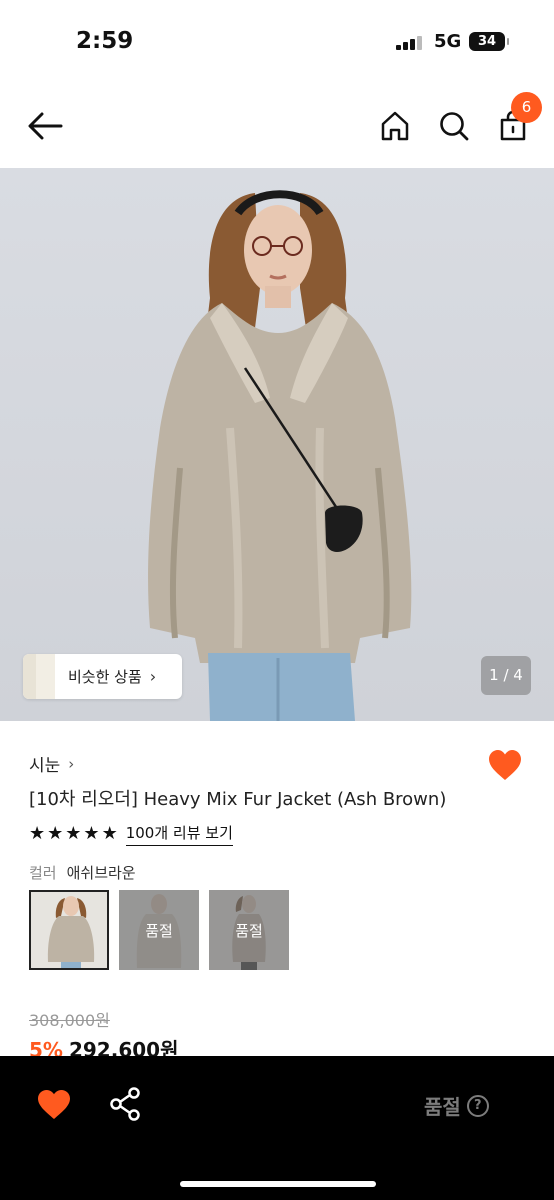 The width and height of the screenshot is (554, 1200). What do you see at coordinates (526, 107) in the screenshot?
I see `cart-count-badge: 6` at bounding box center [526, 107].